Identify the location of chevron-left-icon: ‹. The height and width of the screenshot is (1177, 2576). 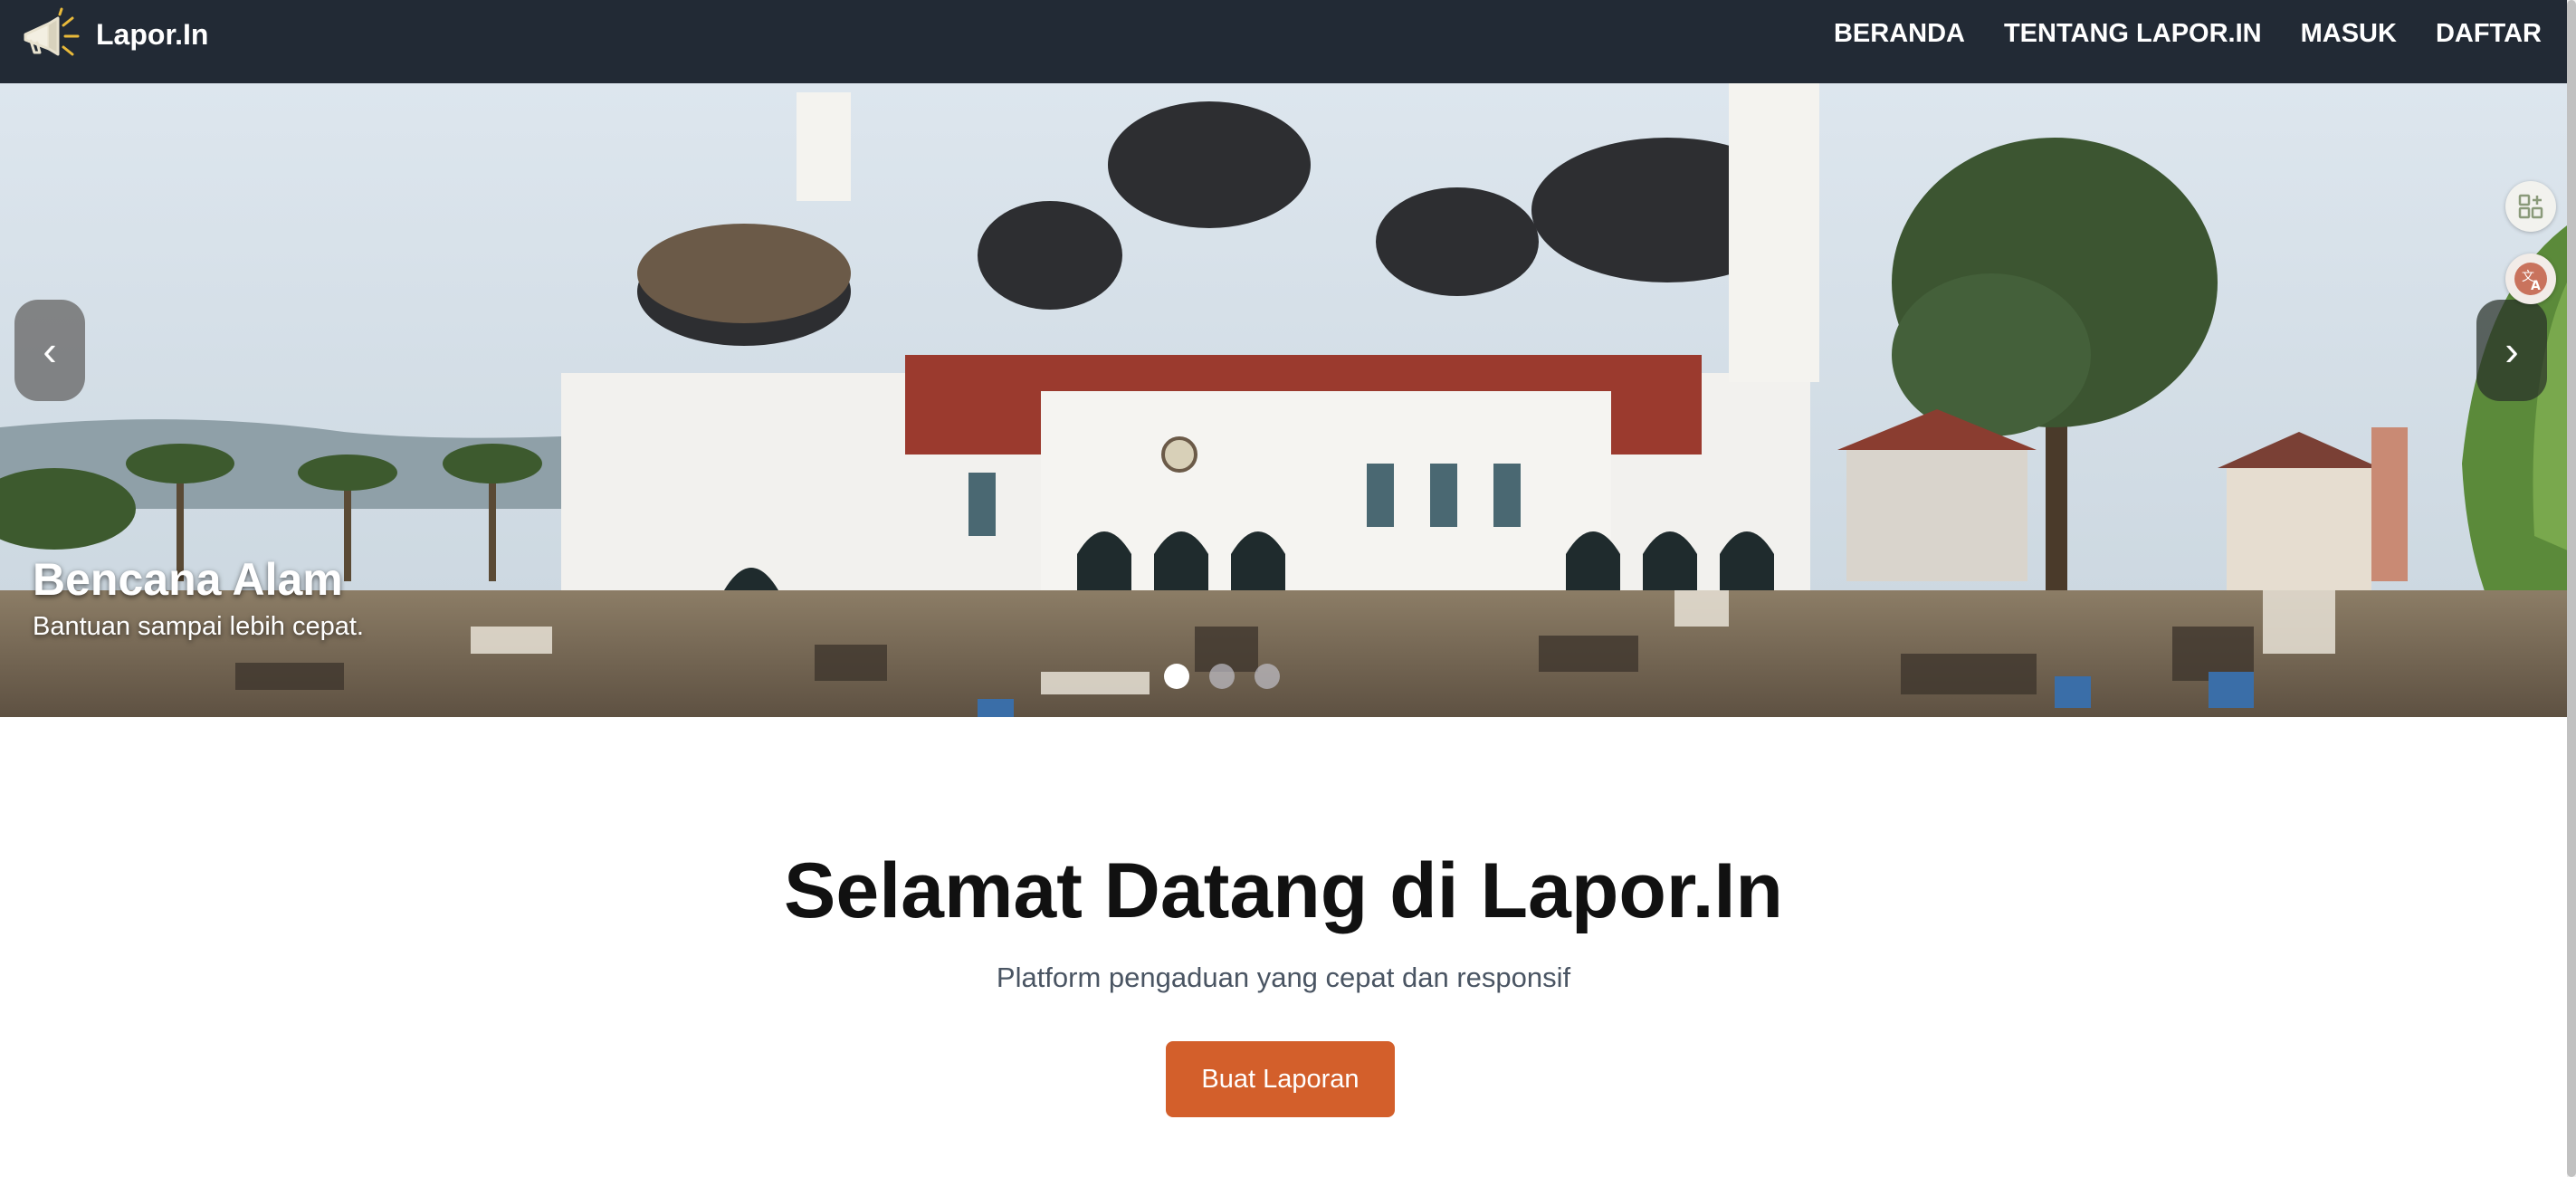
(50, 350).